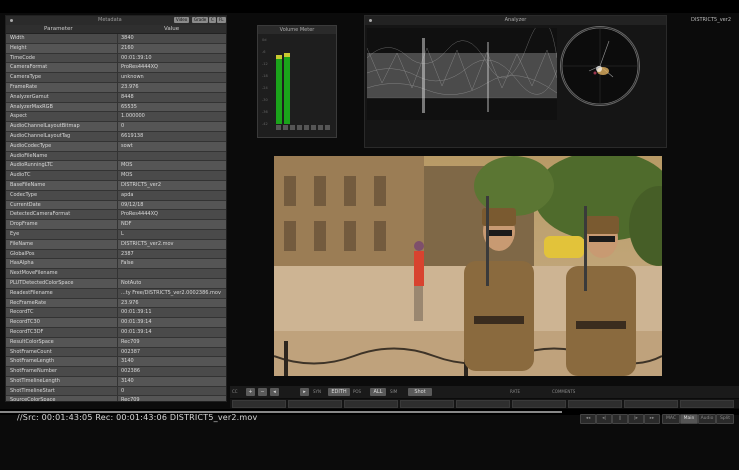 The image size is (739, 470). I want to click on c-toggle-button: C, so click(212, 20).